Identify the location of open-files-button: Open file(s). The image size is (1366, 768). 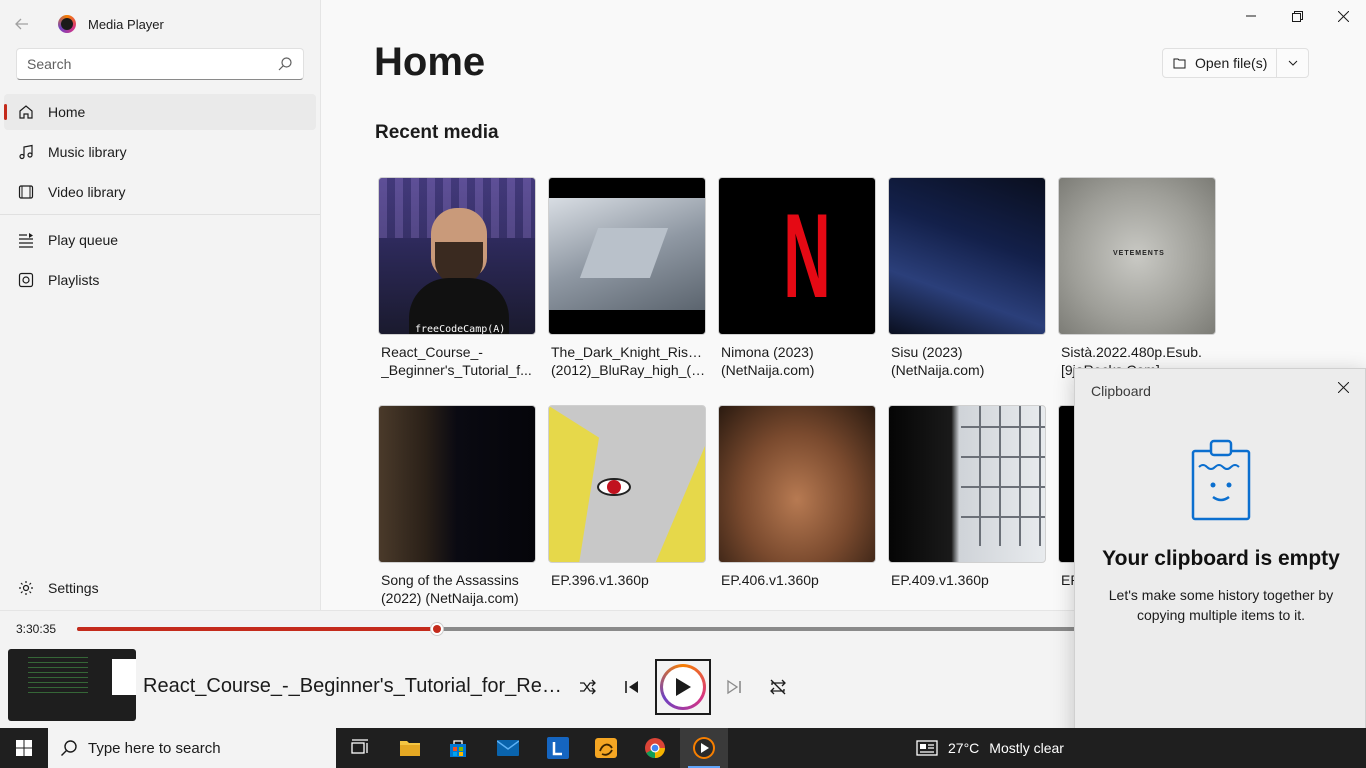
(1220, 63).